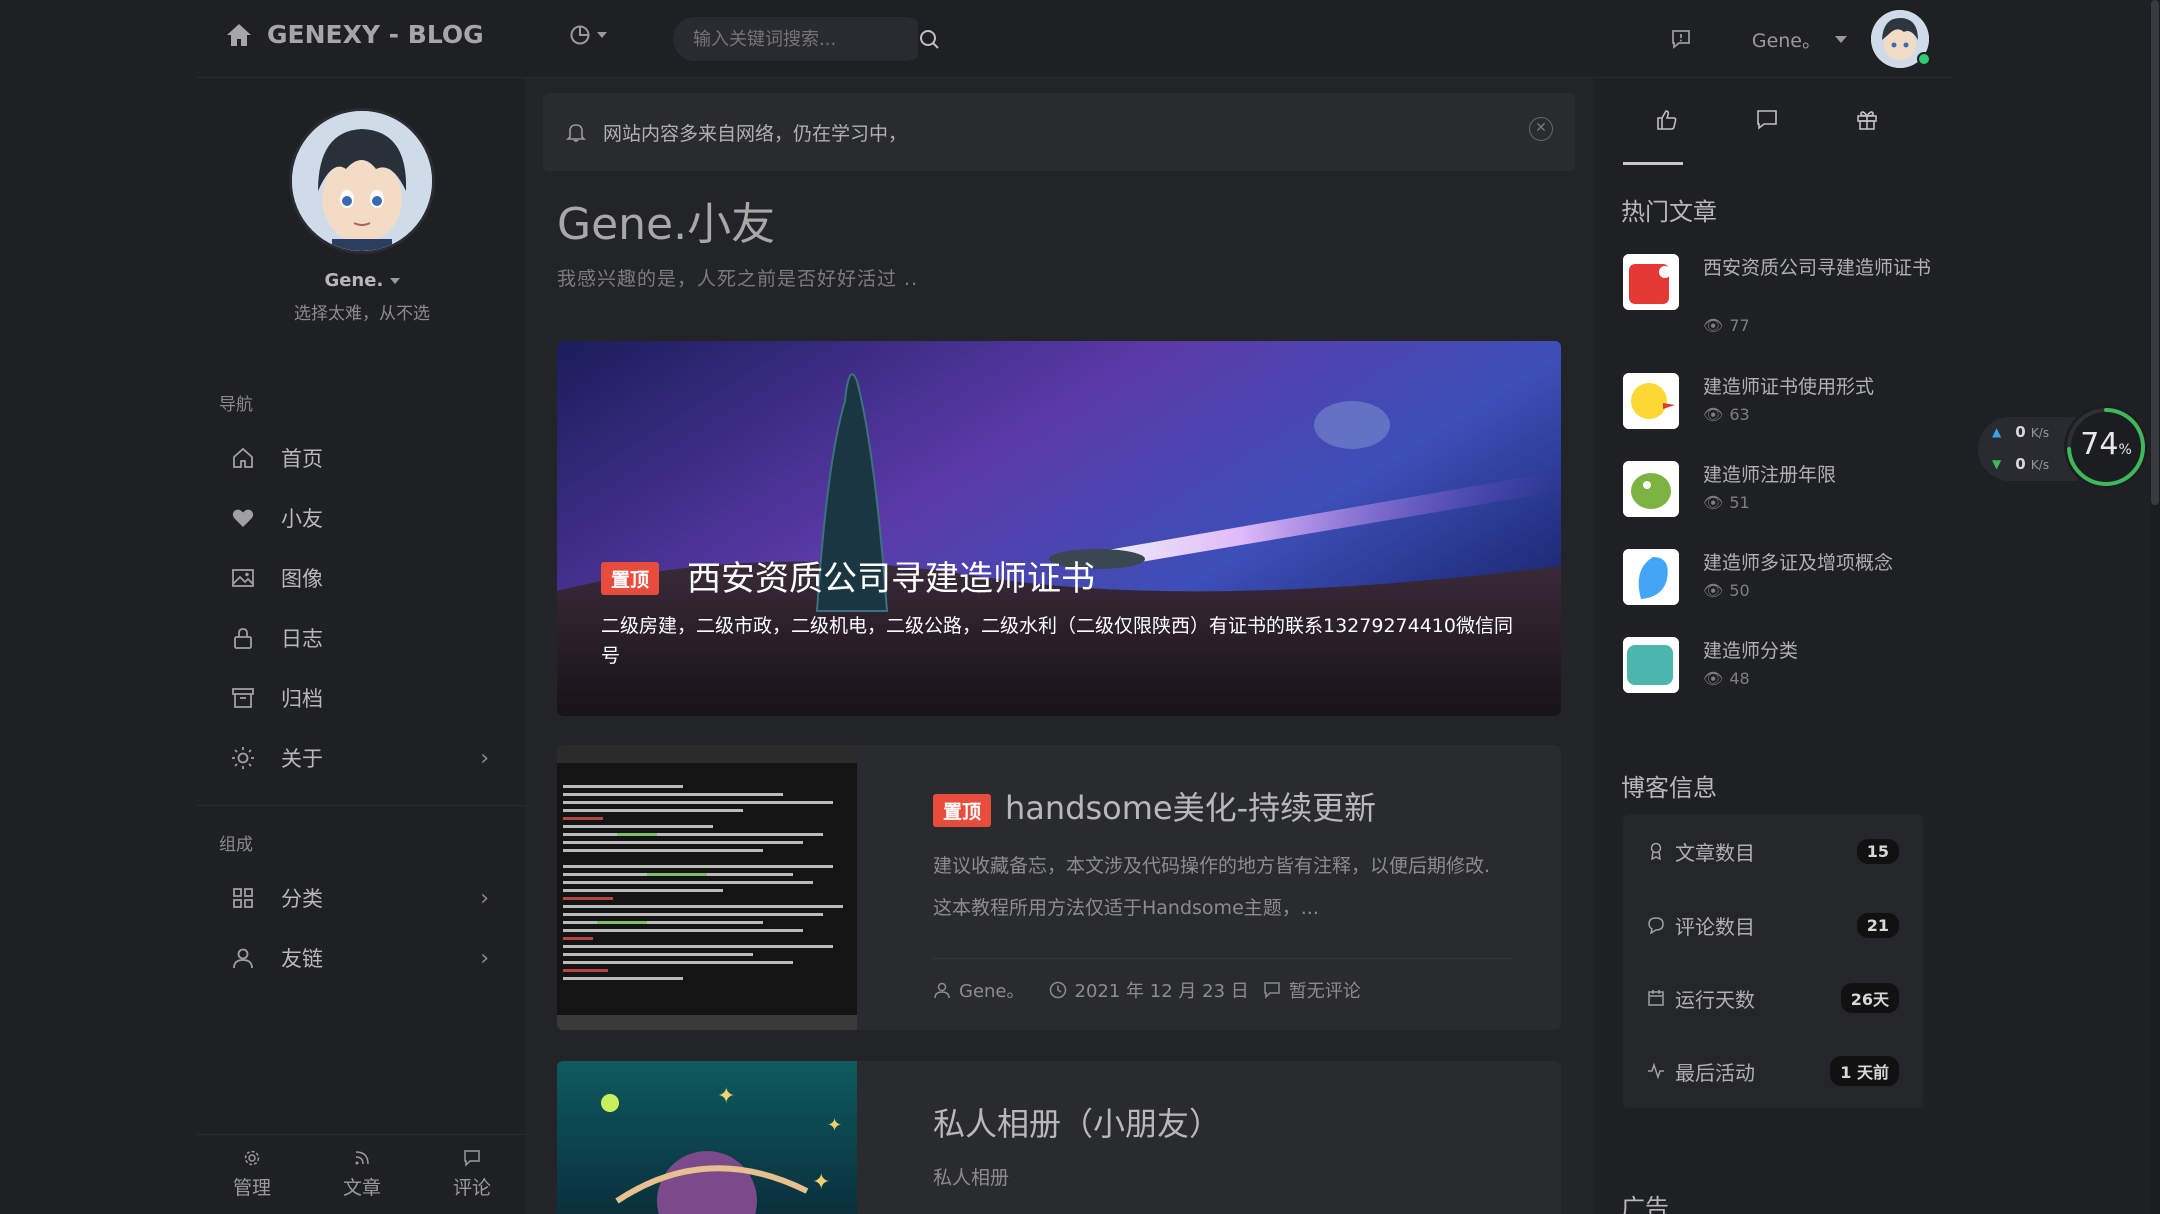 This screenshot has height=1214, width=2160. I want to click on post-title: 置顶 handsome美化-持续更新, so click(1154, 806).